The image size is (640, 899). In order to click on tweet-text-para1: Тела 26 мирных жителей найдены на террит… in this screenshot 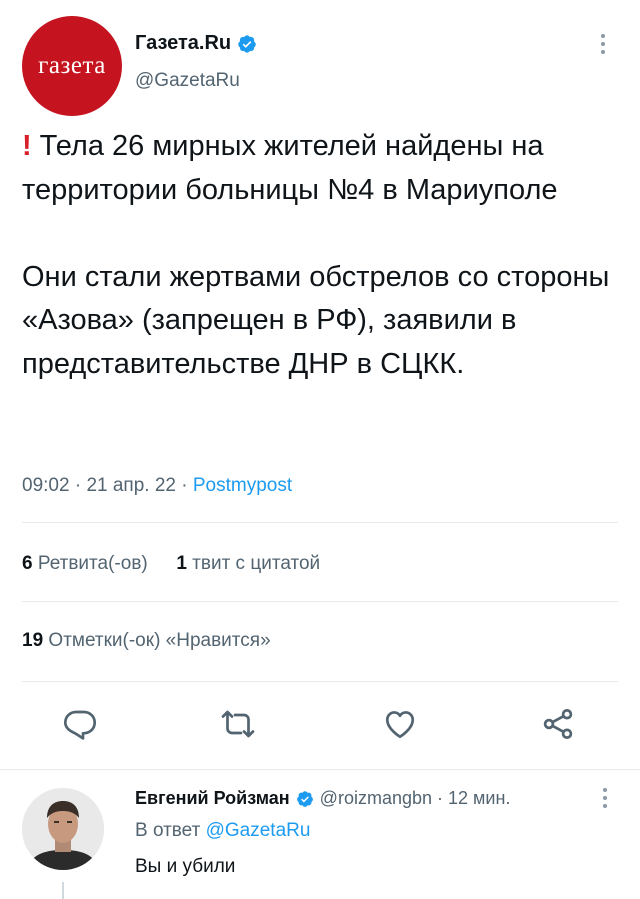, I will do `click(290, 168)`.